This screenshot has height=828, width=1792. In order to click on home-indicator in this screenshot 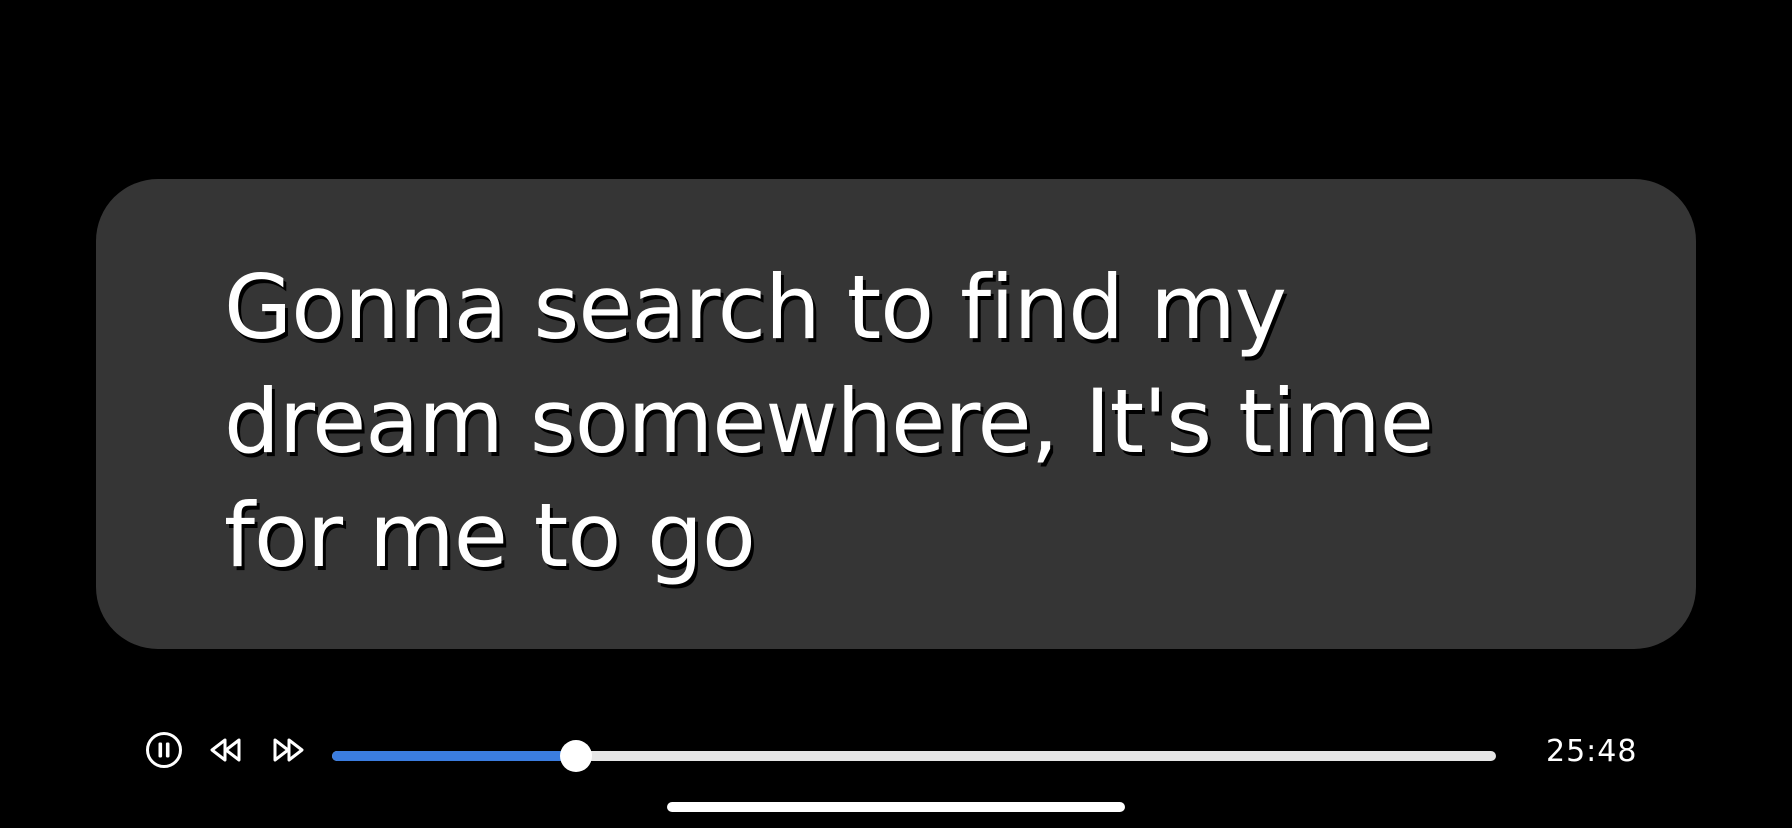, I will do `click(896, 807)`.